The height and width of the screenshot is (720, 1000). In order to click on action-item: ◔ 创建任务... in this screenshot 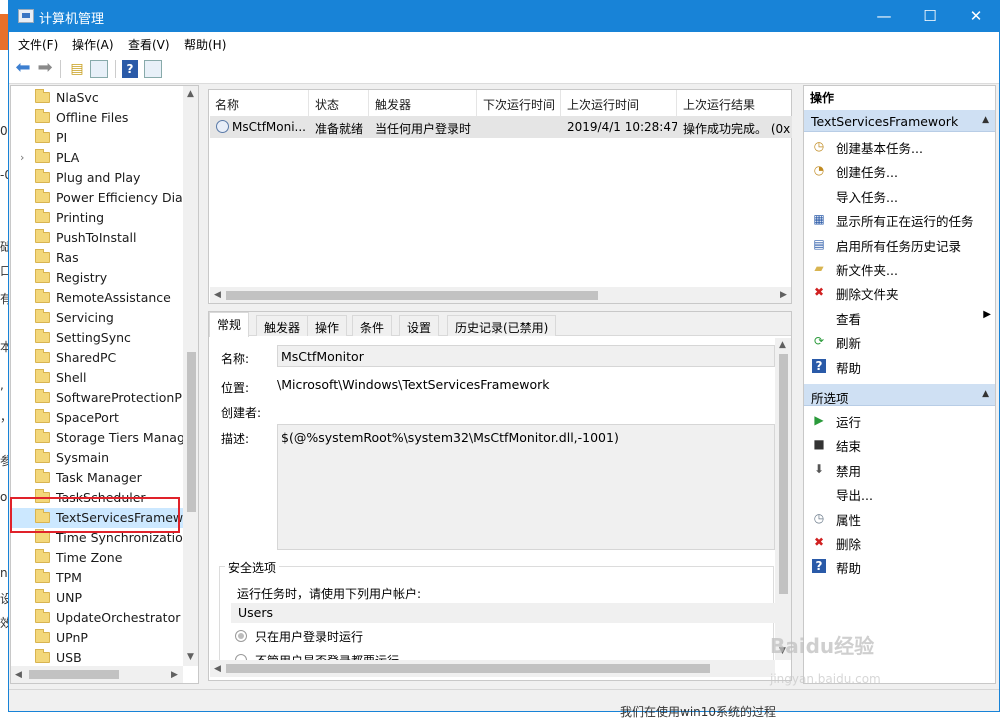, I will do `click(899, 170)`.